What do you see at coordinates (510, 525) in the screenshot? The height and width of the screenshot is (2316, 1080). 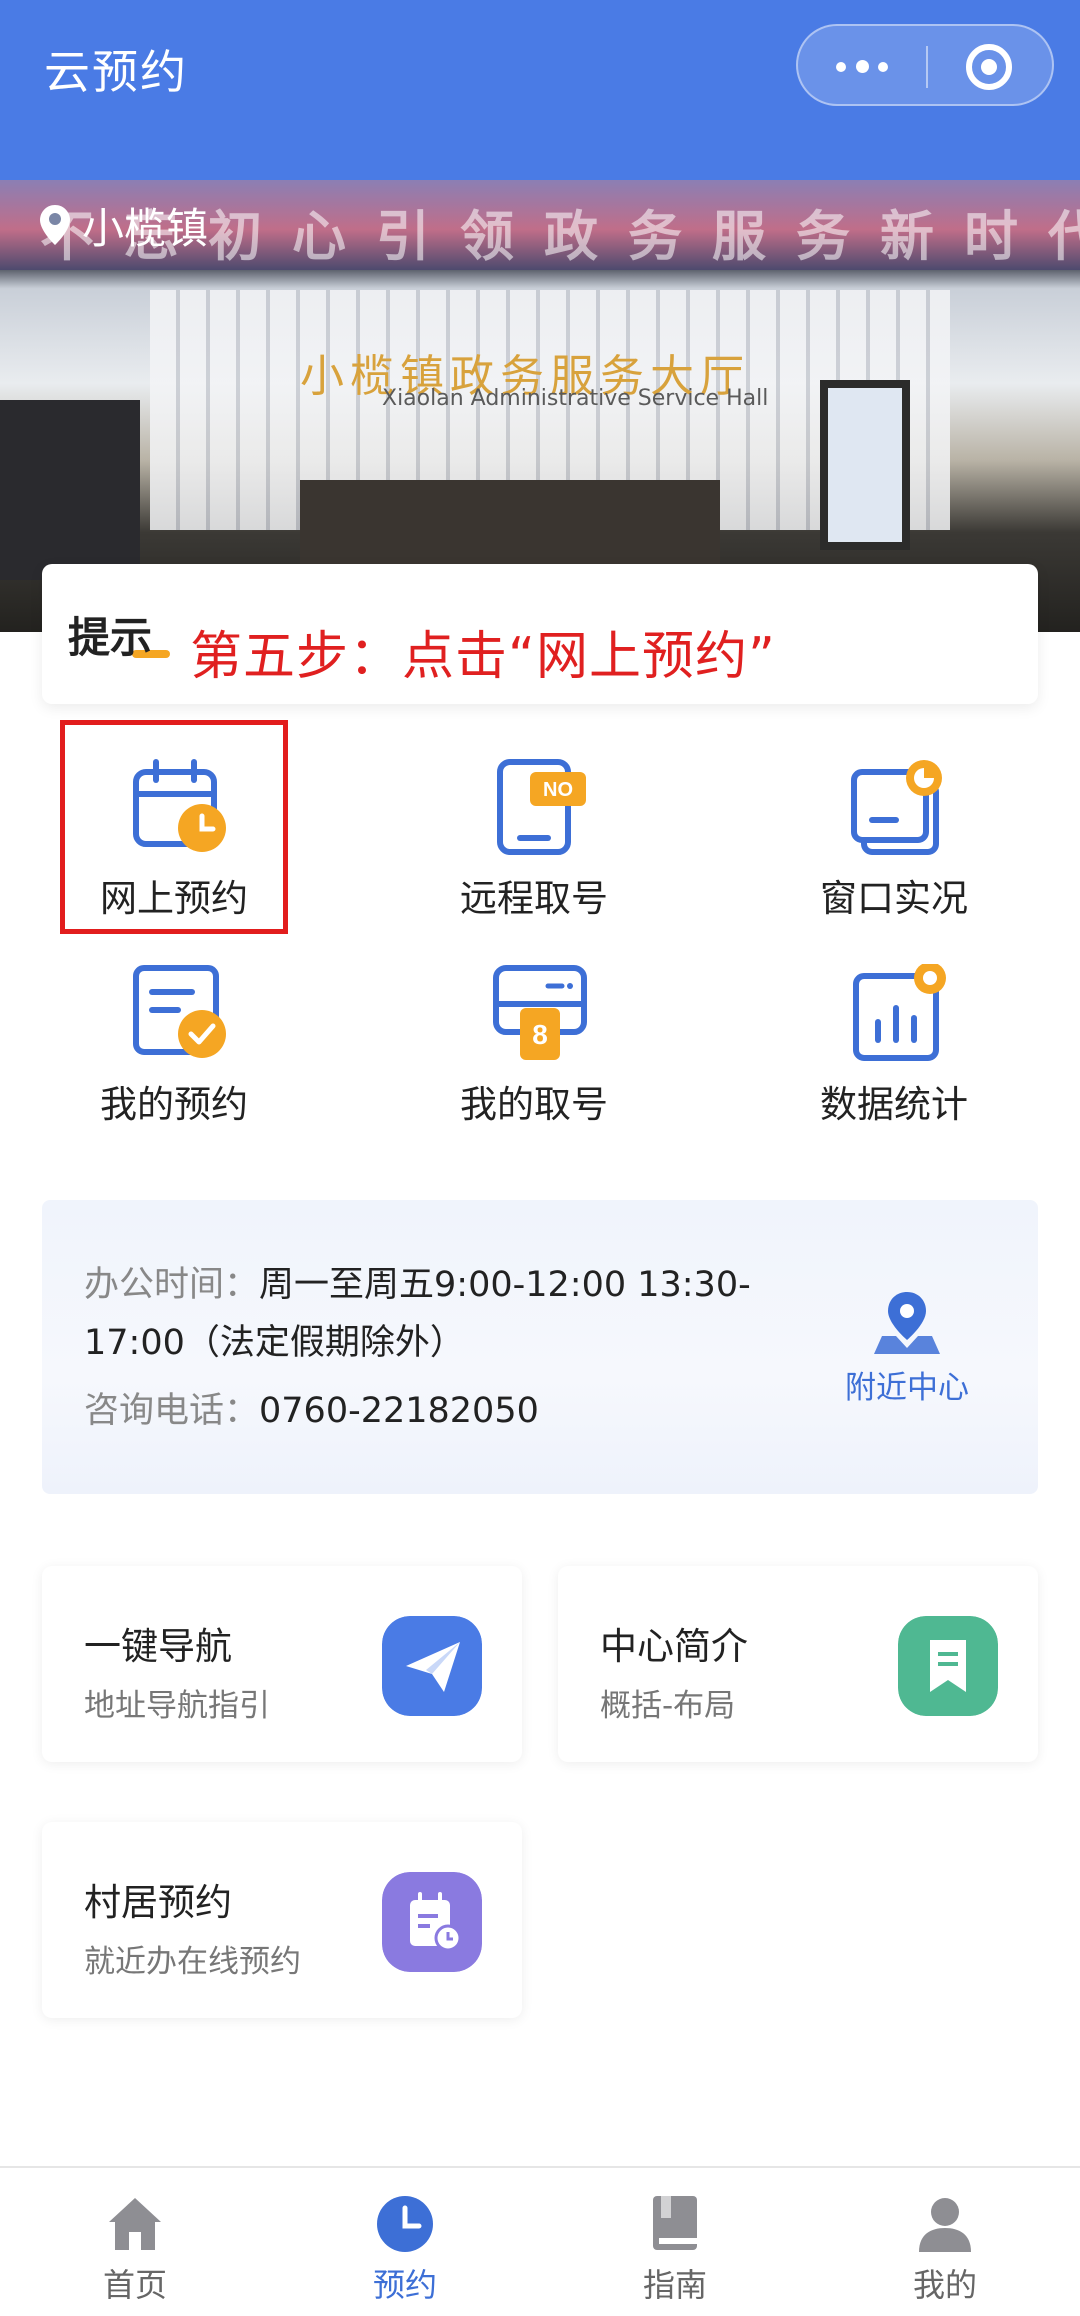 I see `banner-service-desk` at bounding box center [510, 525].